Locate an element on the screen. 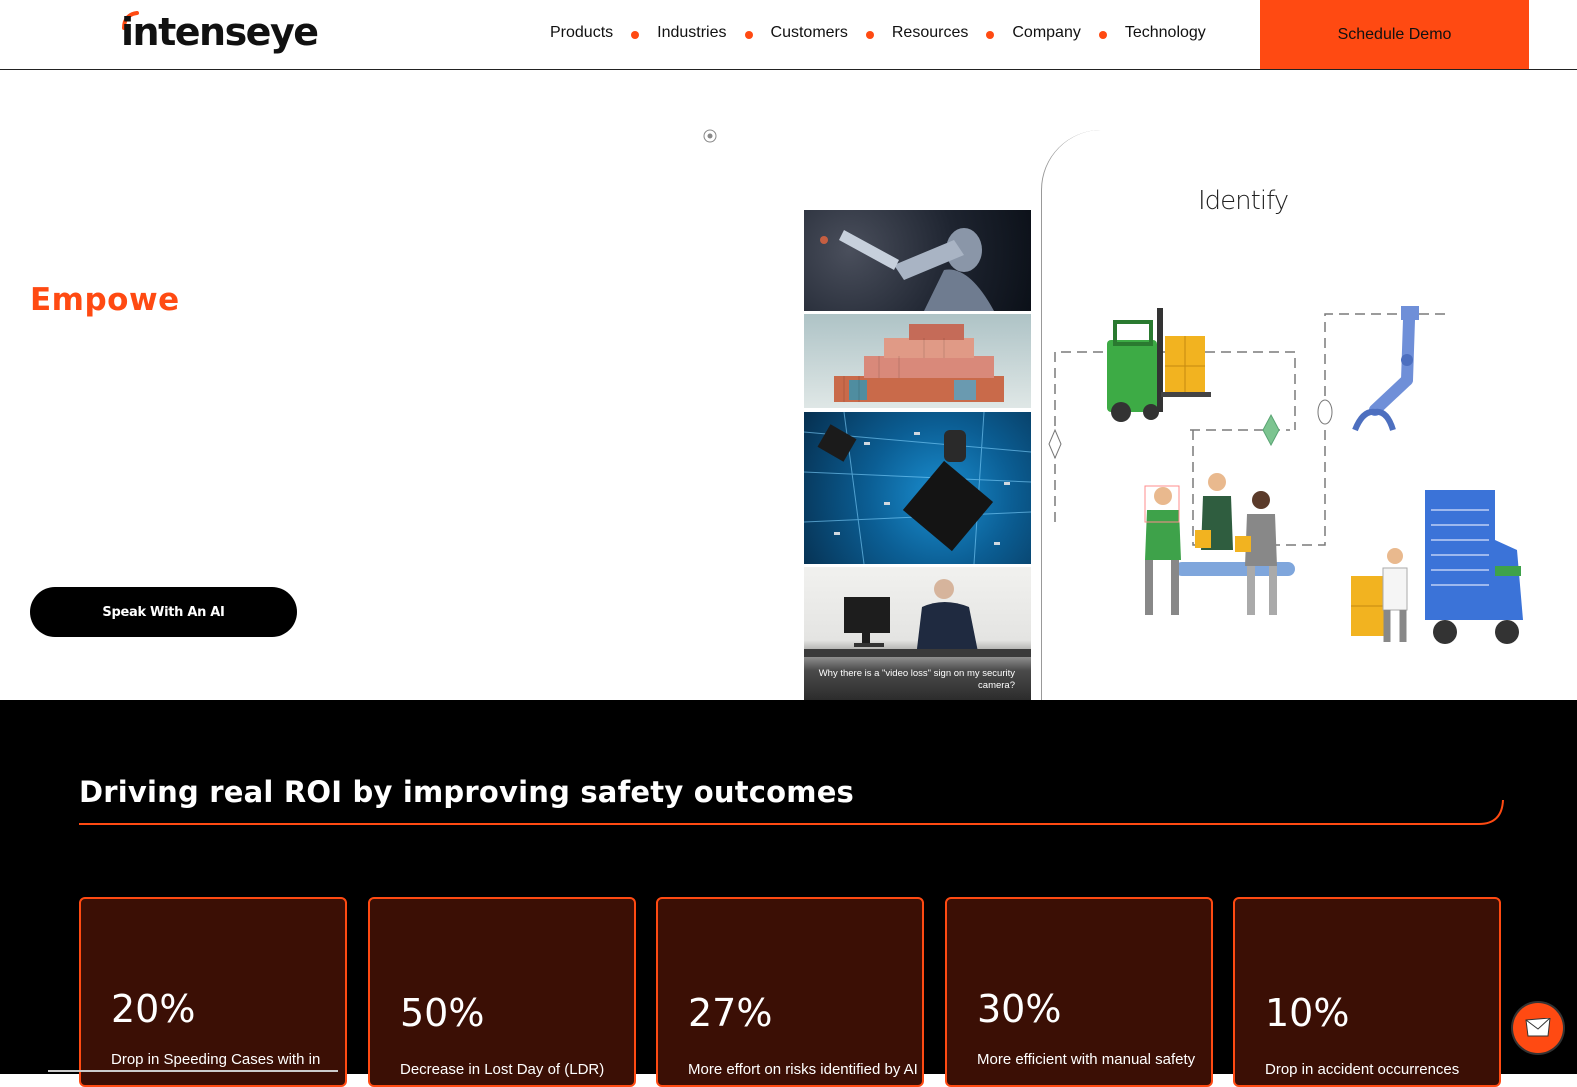 The image size is (1577, 1087). roi-card: 10% Drop in accident occurrences is located at coordinates (1367, 992).